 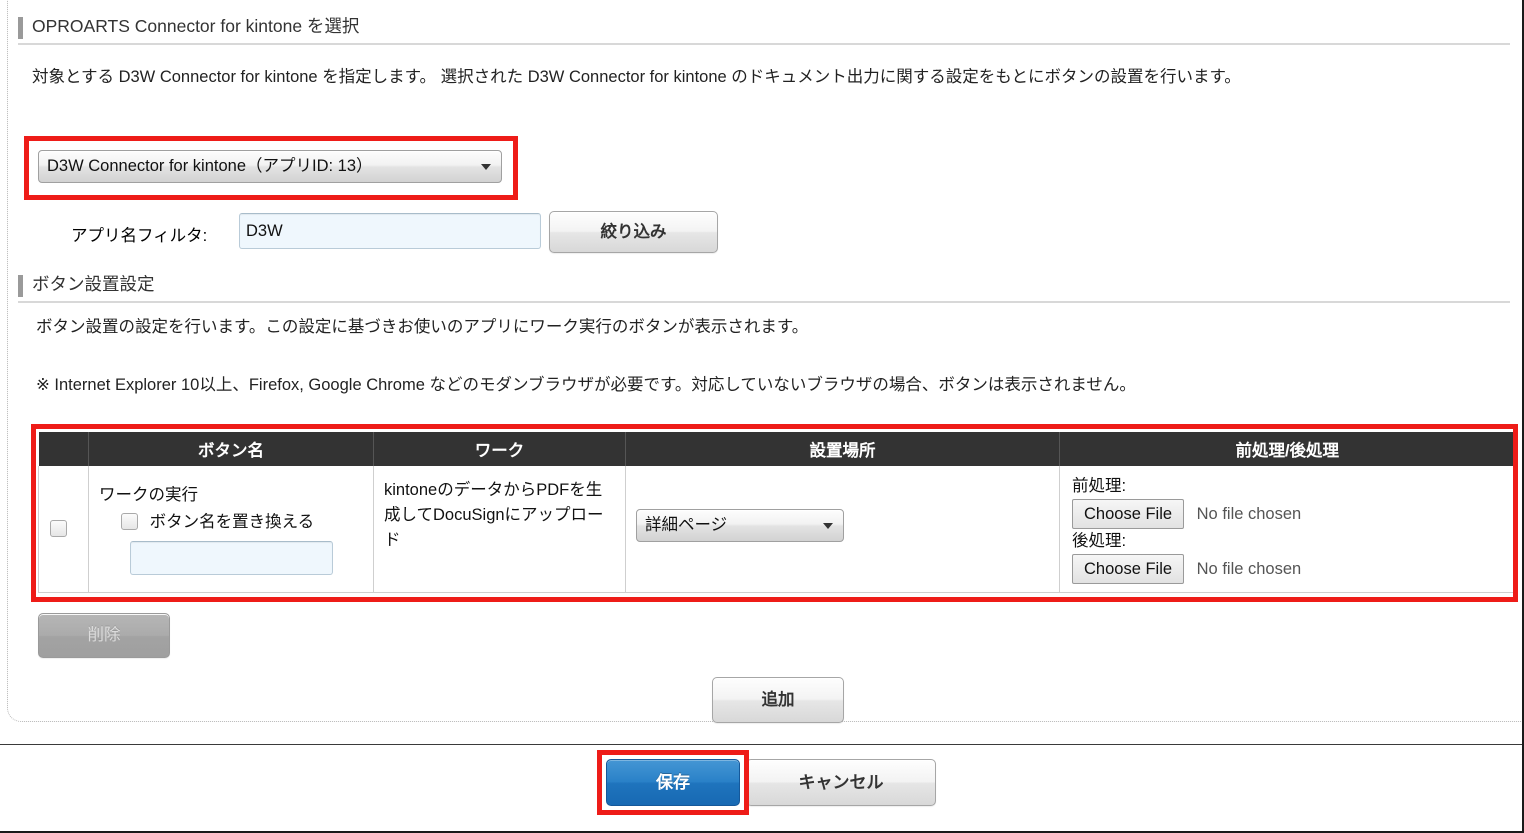 I want to click on connector-section-header: OPROARTS Connector for kintone を選択, so click(x=764, y=30).